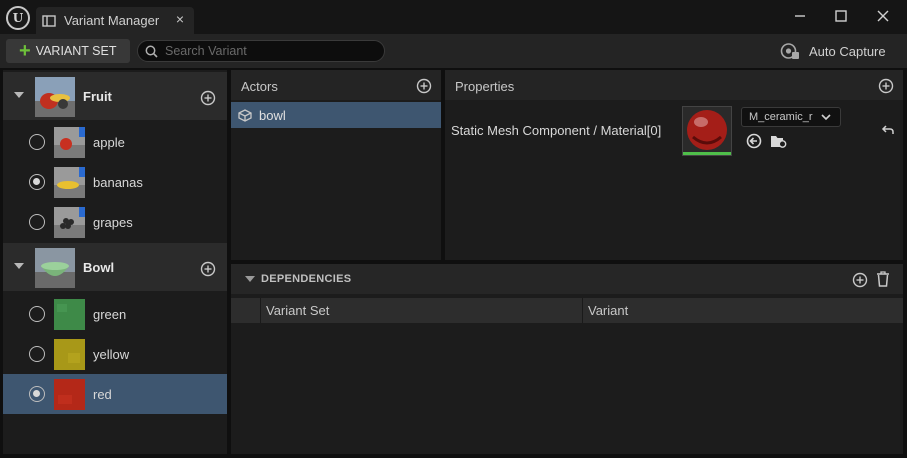 This screenshot has height=458, width=907. Describe the element at coordinates (485, 86) in the screenshot. I see `properties-title: Properties` at that location.